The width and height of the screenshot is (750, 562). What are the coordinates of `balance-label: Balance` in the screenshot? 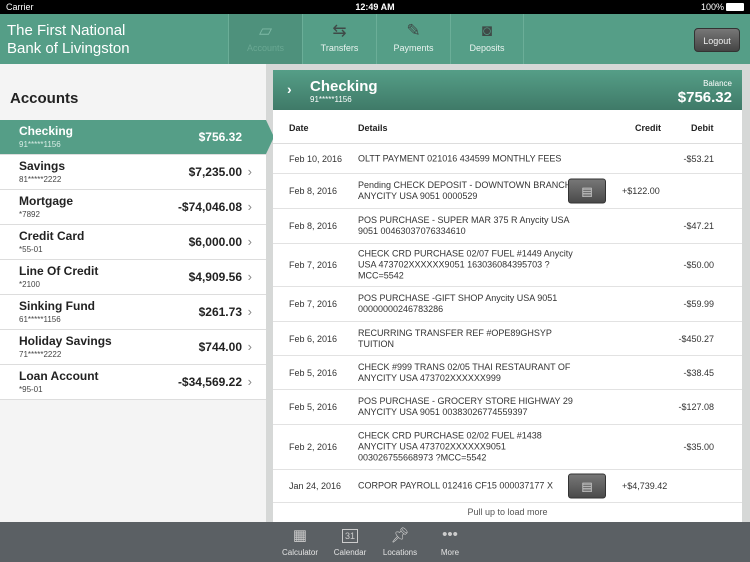 It's located at (717, 83).